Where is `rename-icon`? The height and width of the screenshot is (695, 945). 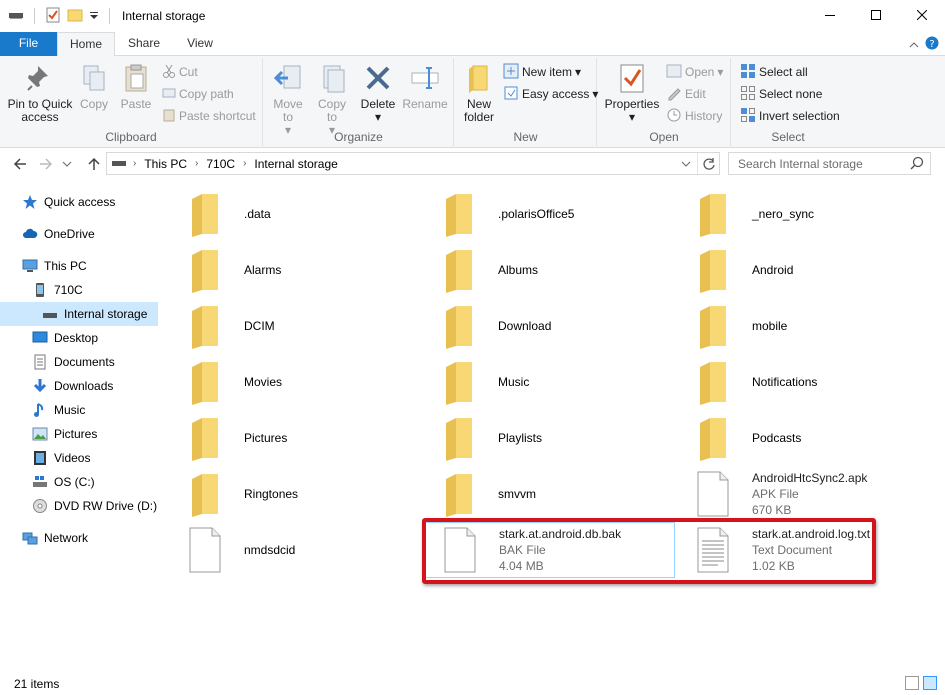 rename-icon is located at coordinates (425, 78).